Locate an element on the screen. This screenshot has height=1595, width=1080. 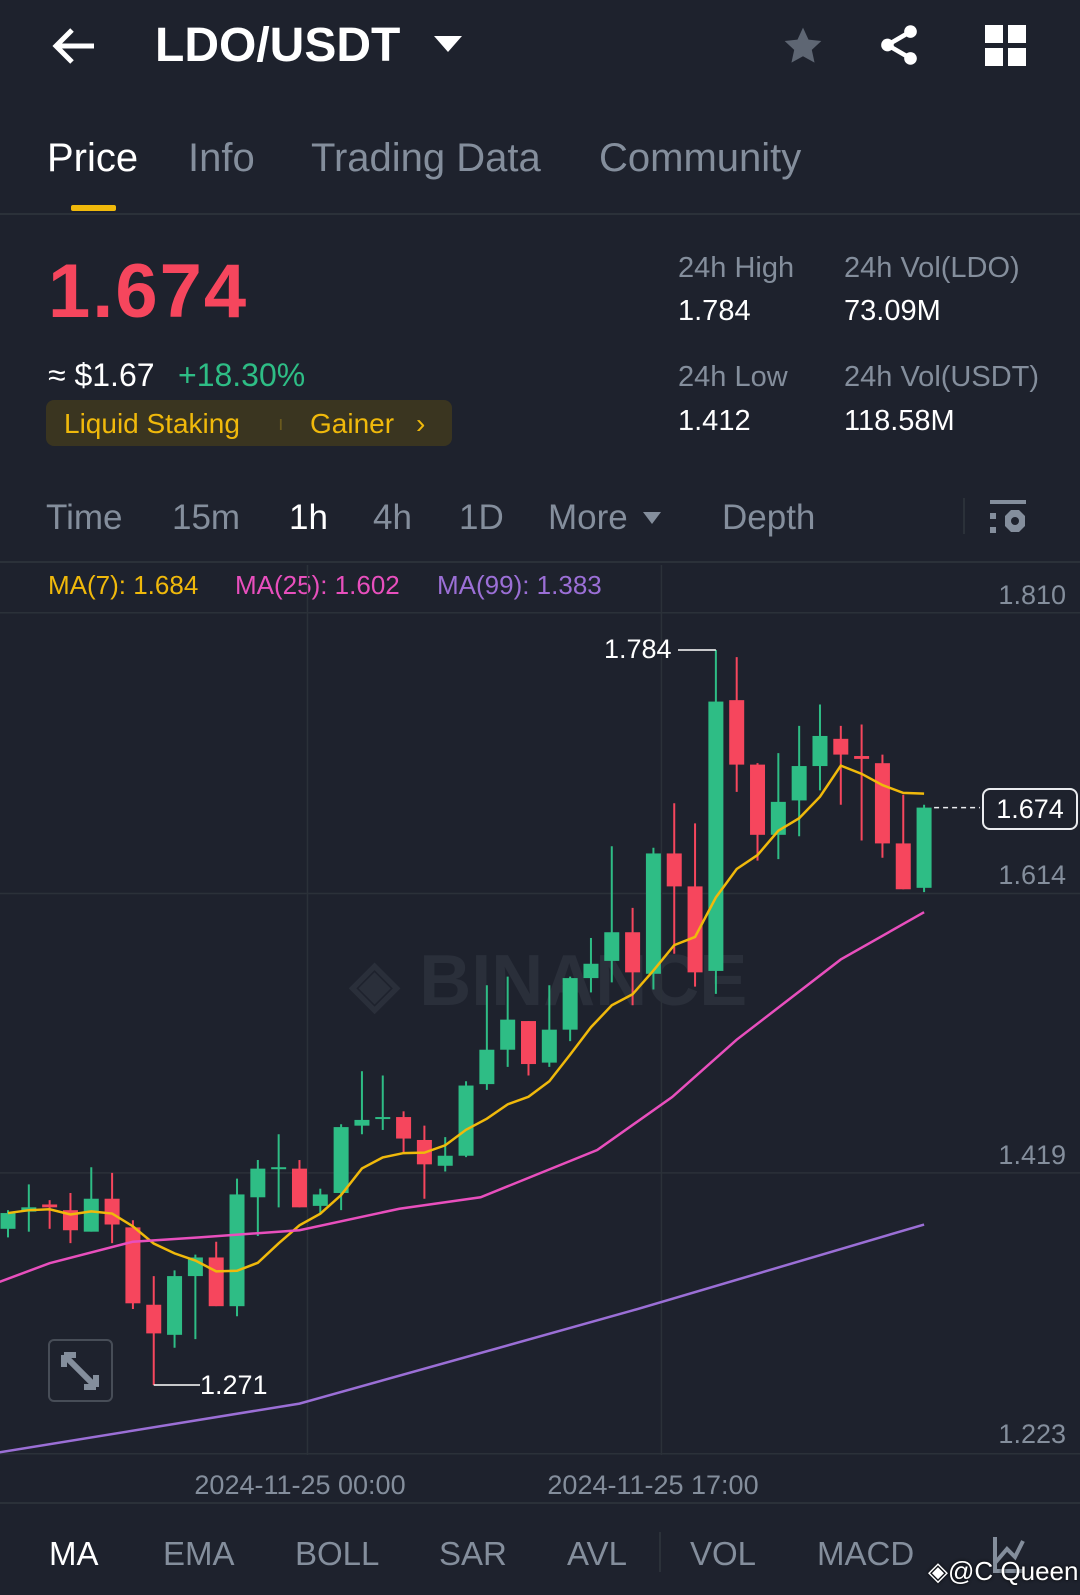
x-tick-label: 2024-11-25 17:00 is located at coordinates (653, 1485).